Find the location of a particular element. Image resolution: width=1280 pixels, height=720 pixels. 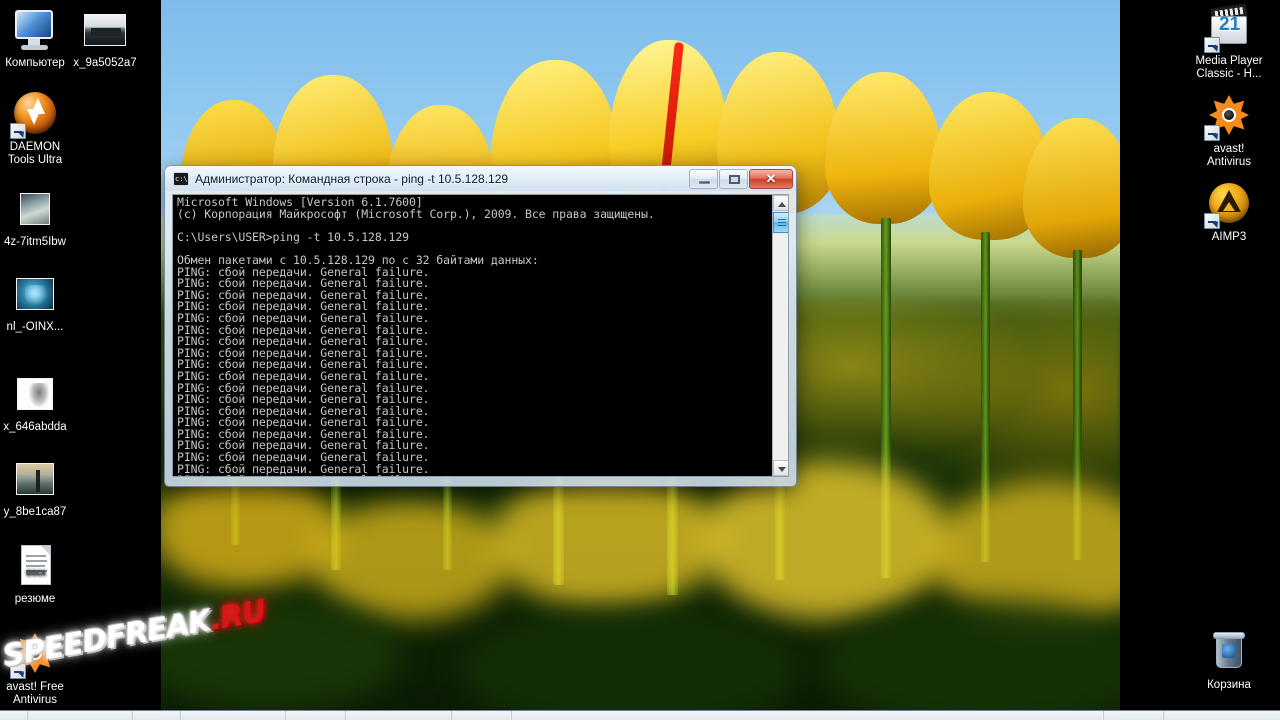

desktop-icon-x_646abdda: x_646abdda is located at coordinates (39, 402).